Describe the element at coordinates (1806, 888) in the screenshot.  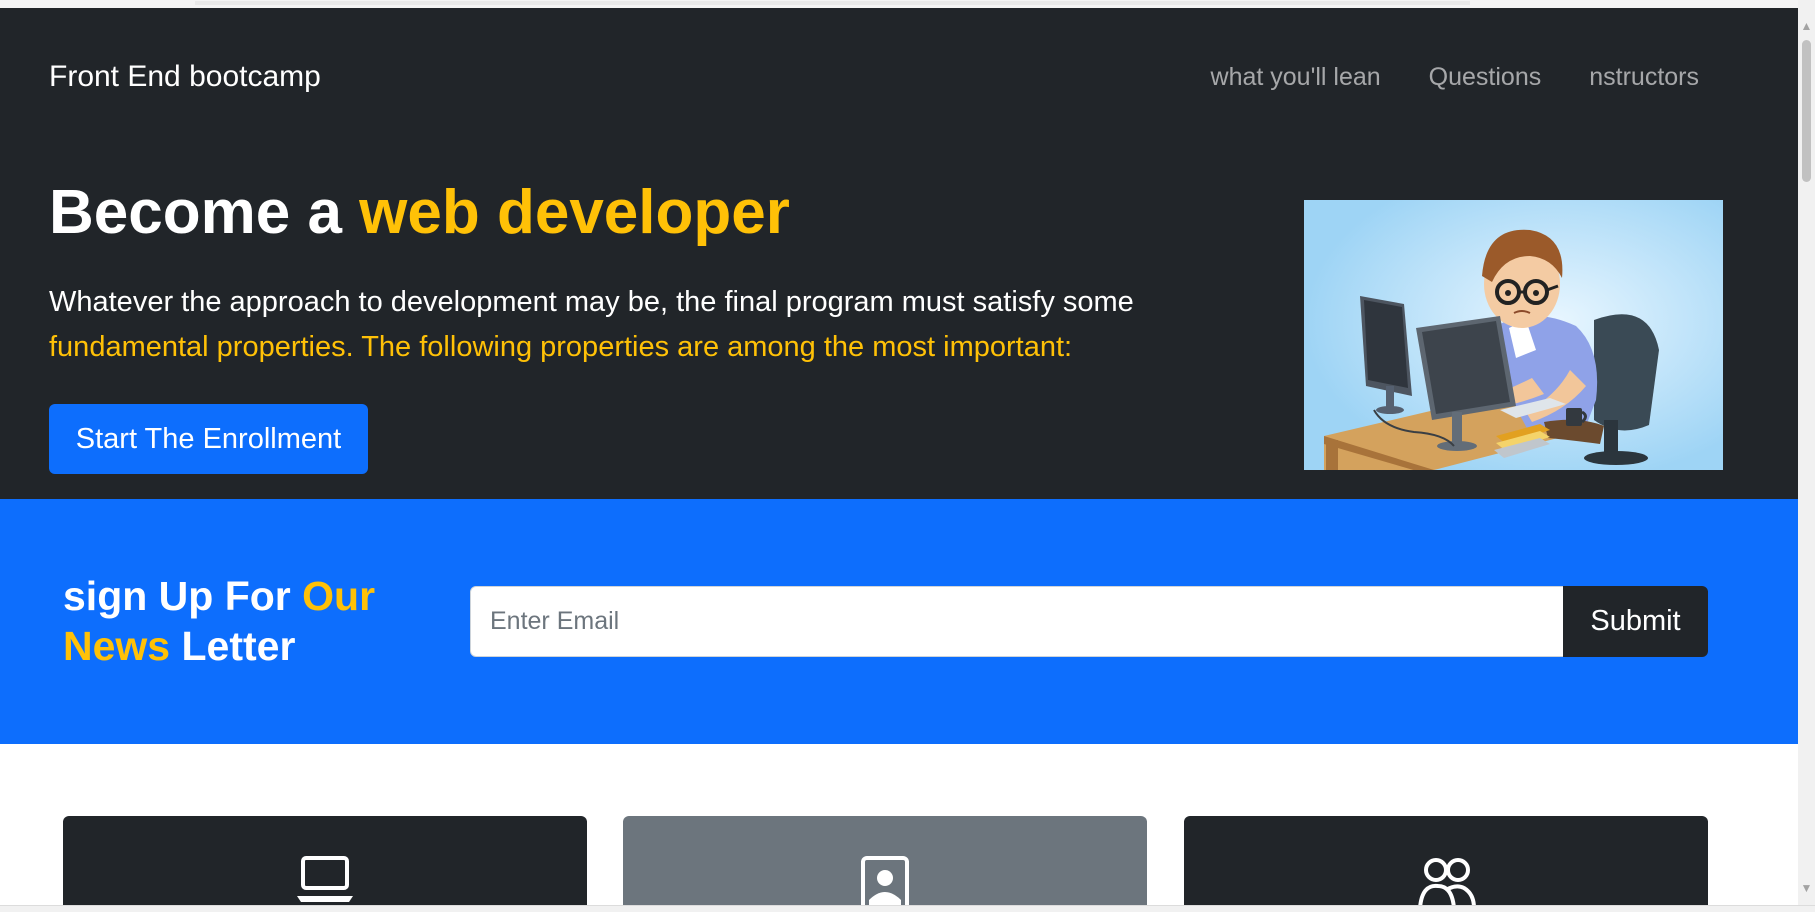
I see `scroll-down-arrow-icon: ▼` at that location.